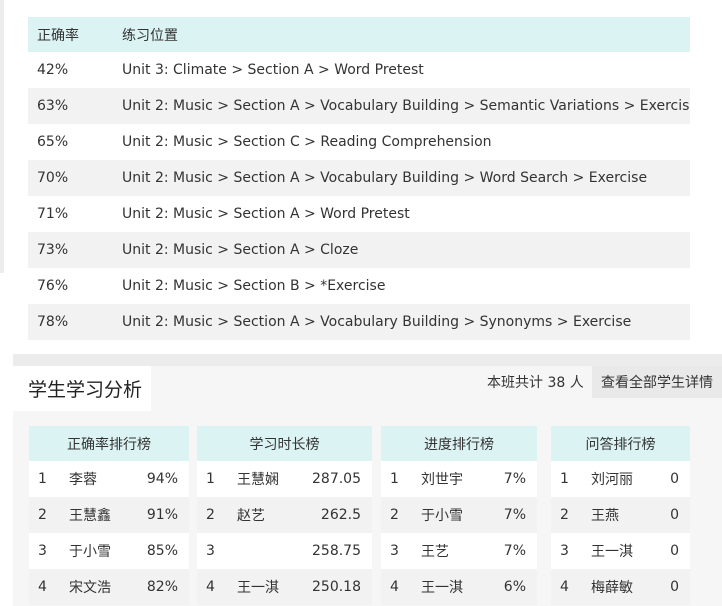 Image resolution: width=722 pixels, height=606 pixels. I want to click on ranking-row: 1 刘世宇 7%, so click(459, 479).